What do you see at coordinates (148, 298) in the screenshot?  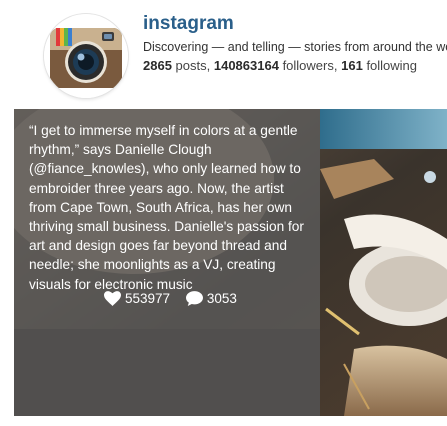 I see `likes-count: 553977` at bounding box center [148, 298].